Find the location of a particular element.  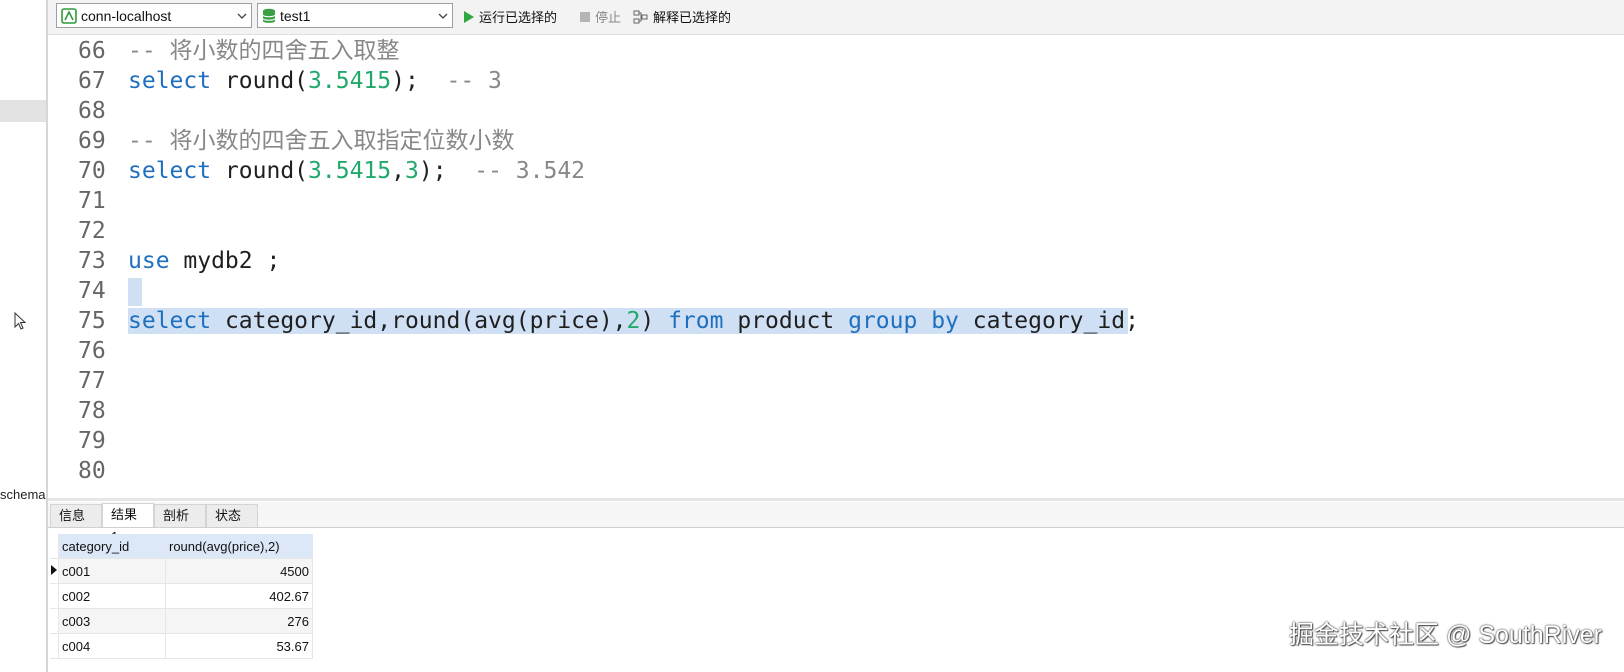

tab-info: 信息 is located at coordinates (76, 515).